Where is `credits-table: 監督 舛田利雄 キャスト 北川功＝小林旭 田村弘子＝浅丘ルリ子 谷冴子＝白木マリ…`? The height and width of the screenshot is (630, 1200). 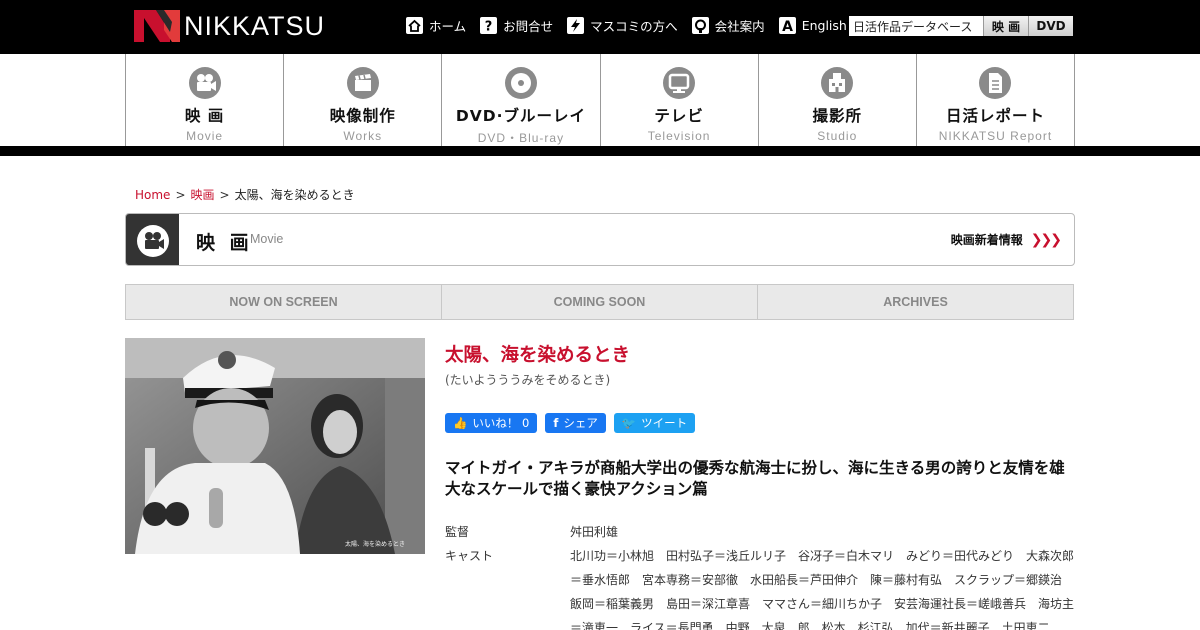 credits-table: 監督 舛田利雄 キャスト 北川功＝小林旭 田村弘子＝浅丘ルリ子 谷冴子＝白木マリ… is located at coordinates (760, 575).